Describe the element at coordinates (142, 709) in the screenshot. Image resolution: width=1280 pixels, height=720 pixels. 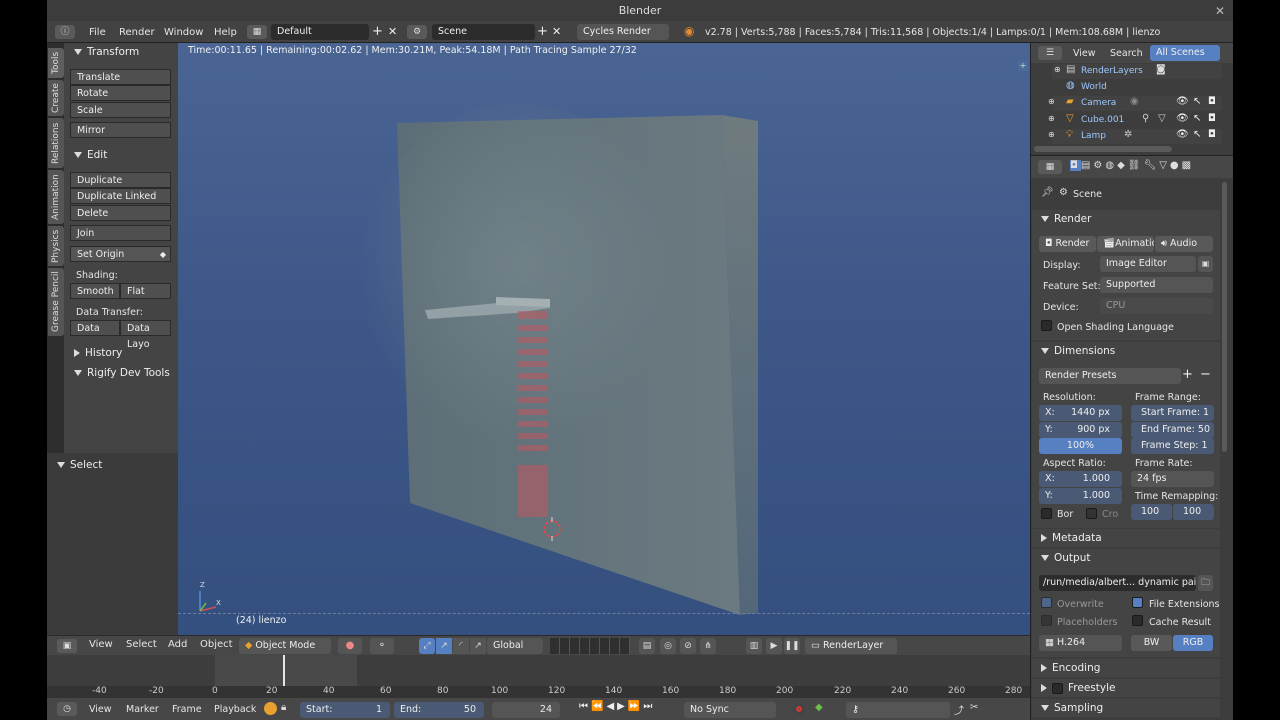
I see `timeline-menu-marker: Marker` at that location.